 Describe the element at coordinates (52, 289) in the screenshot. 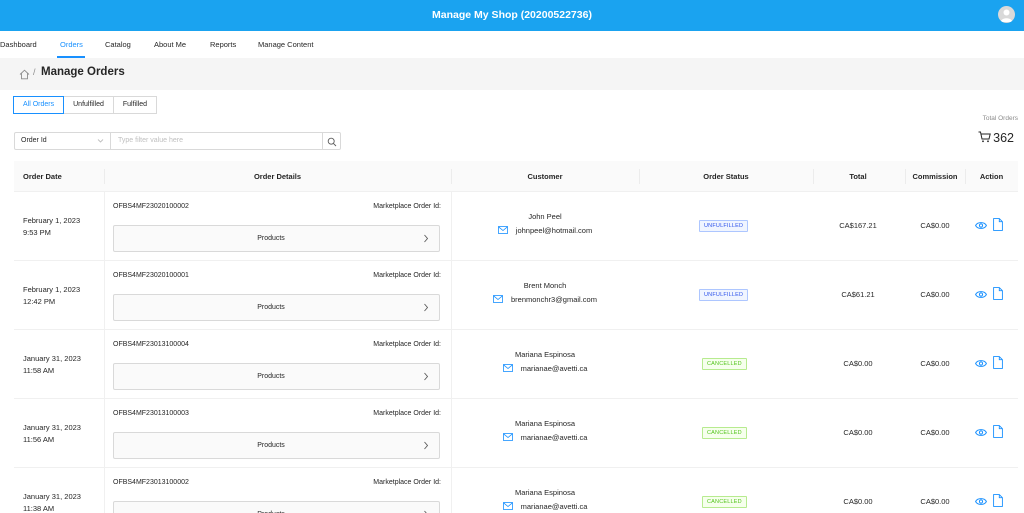

I see `order-date-value: February 1, 2023` at that location.